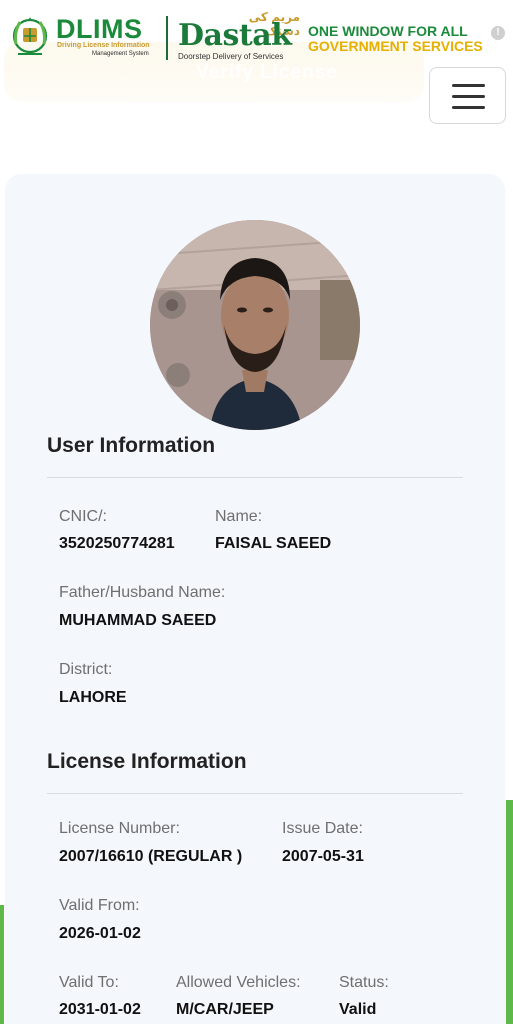  Describe the element at coordinates (103, 45) in the screenshot. I see `dlims-subtitle: Driving License Information` at that location.